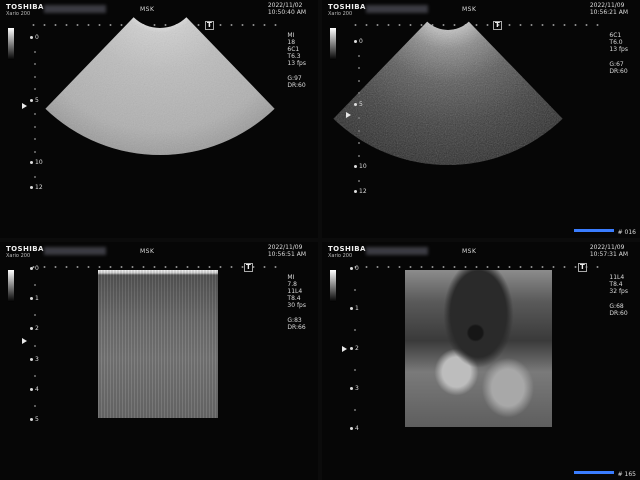 This screenshot has width=640, height=480. I want to click on exam-datetime: 2022/11/09 10:57:31 AM, so click(609, 251).